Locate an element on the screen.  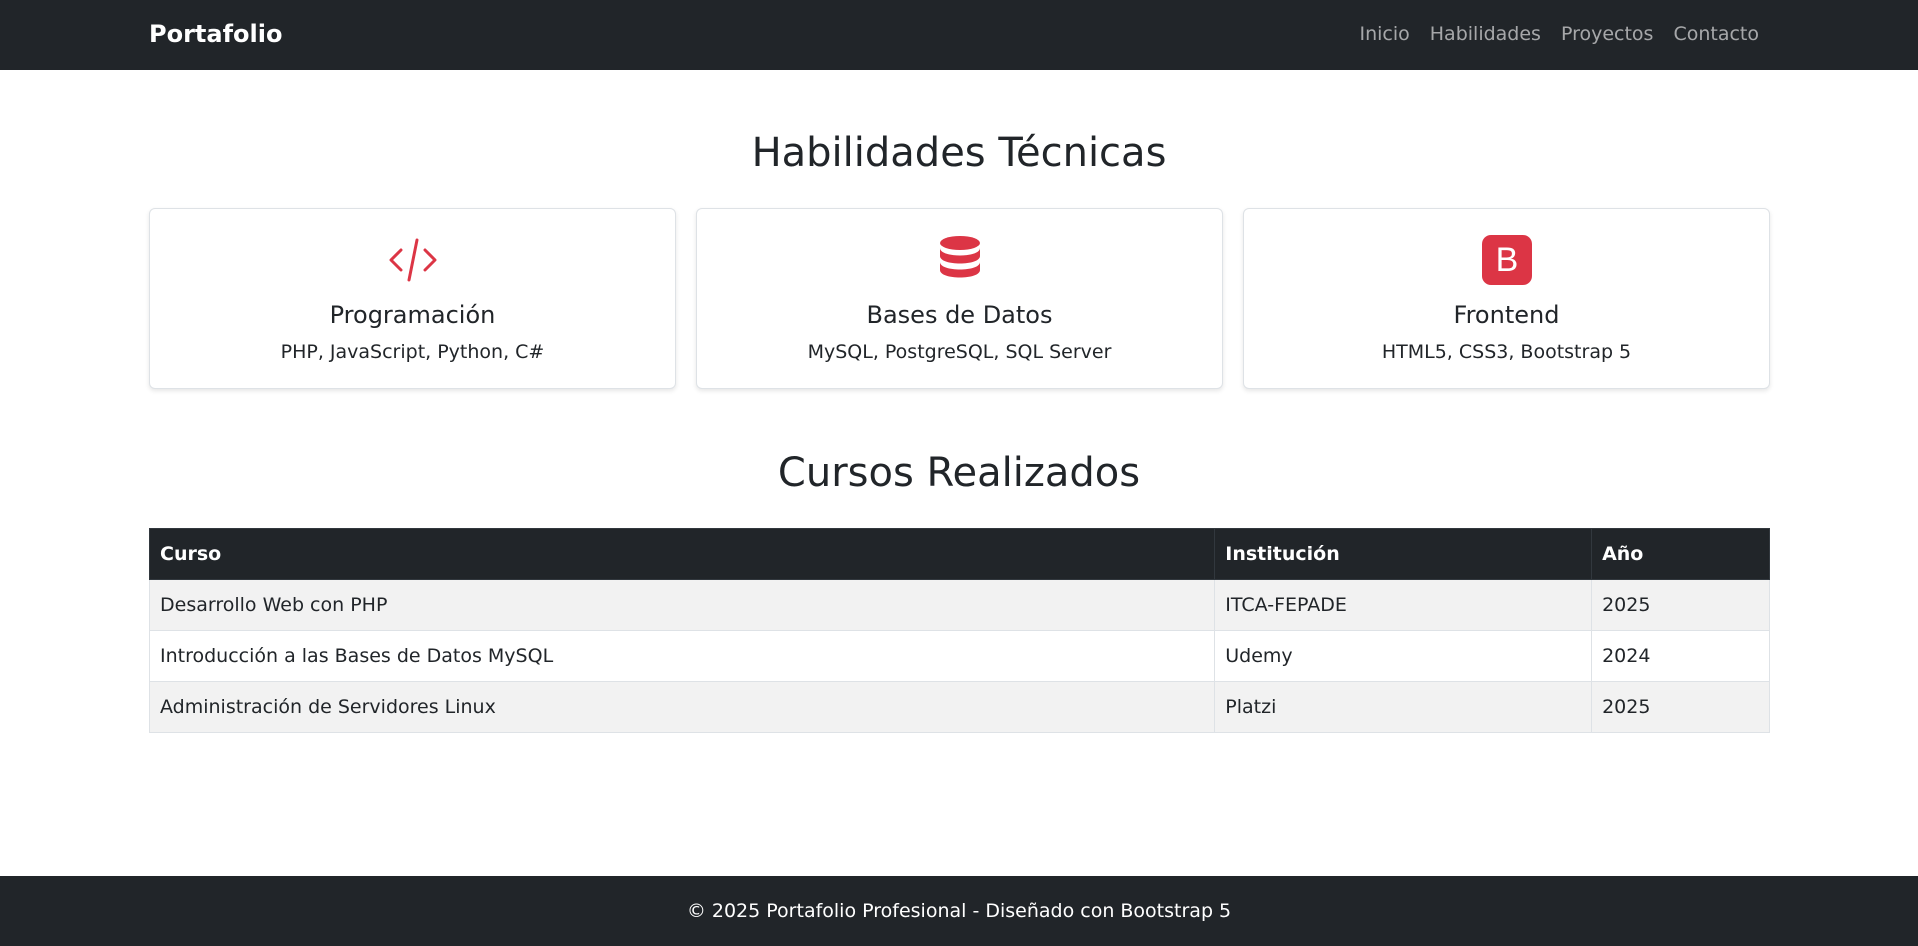
column-header-anio: Año is located at coordinates (1680, 554).